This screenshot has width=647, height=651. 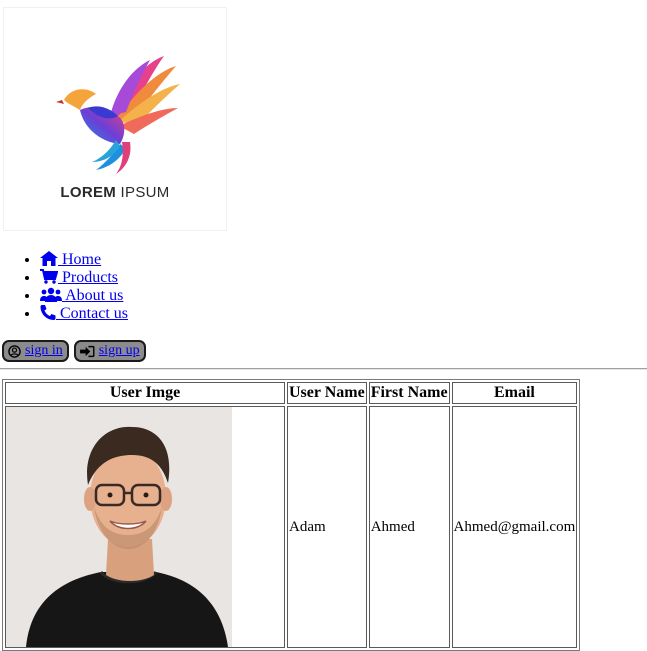 I want to click on nav-link-products: Products, so click(x=79, y=277).